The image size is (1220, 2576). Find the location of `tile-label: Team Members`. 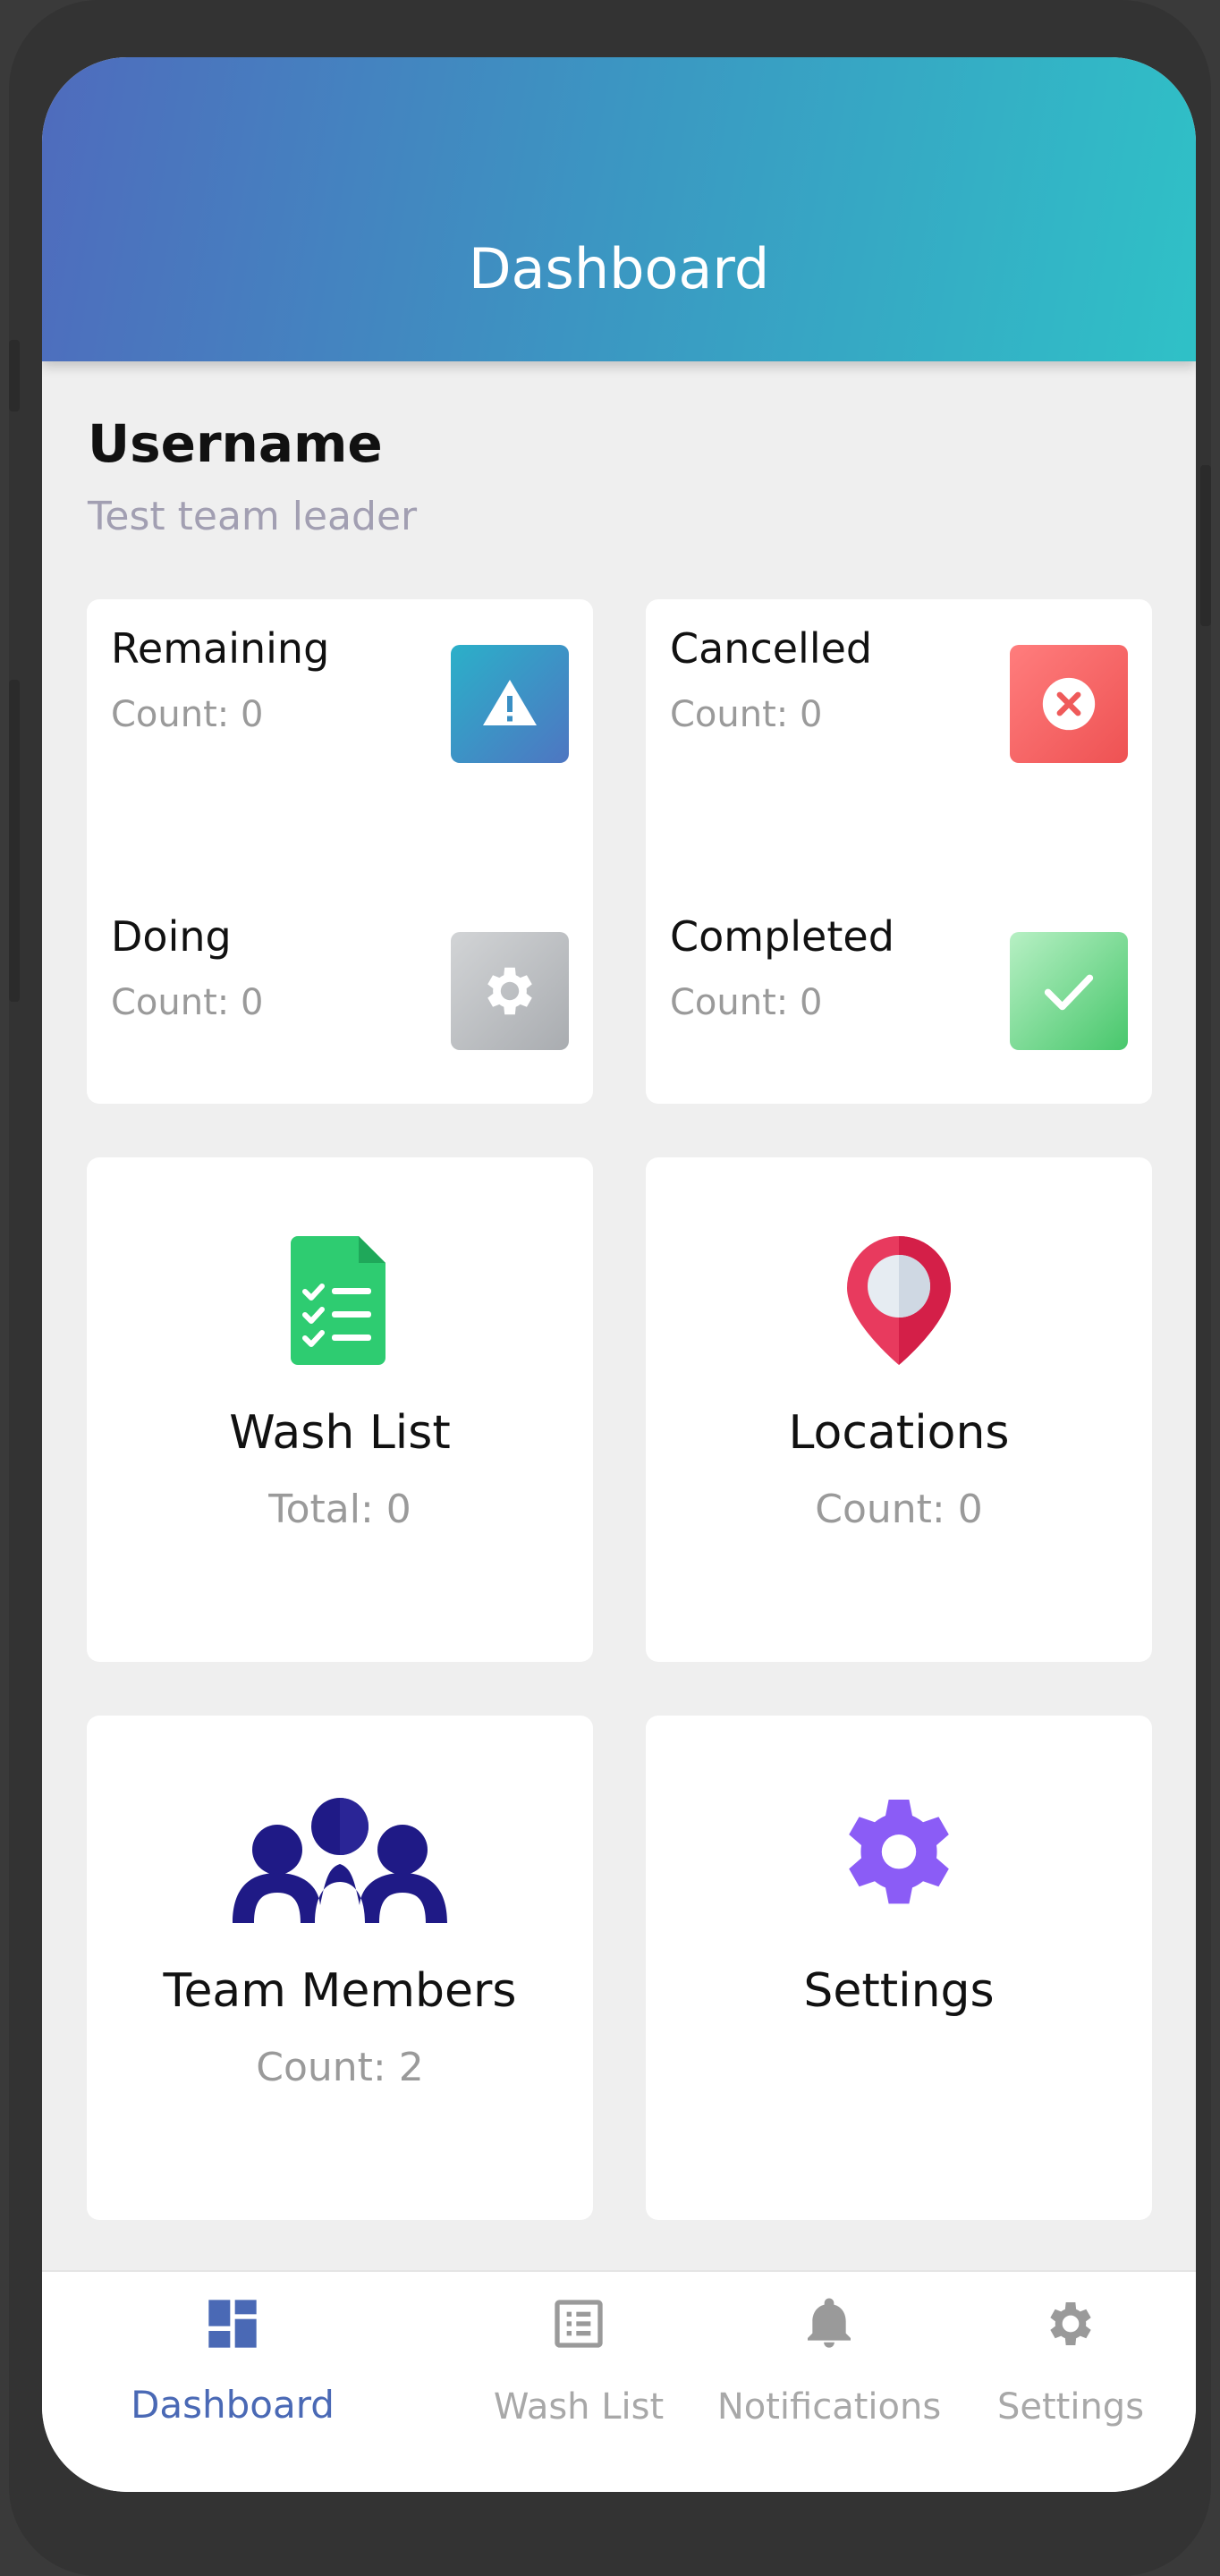

tile-label: Team Members is located at coordinates (340, 1991).